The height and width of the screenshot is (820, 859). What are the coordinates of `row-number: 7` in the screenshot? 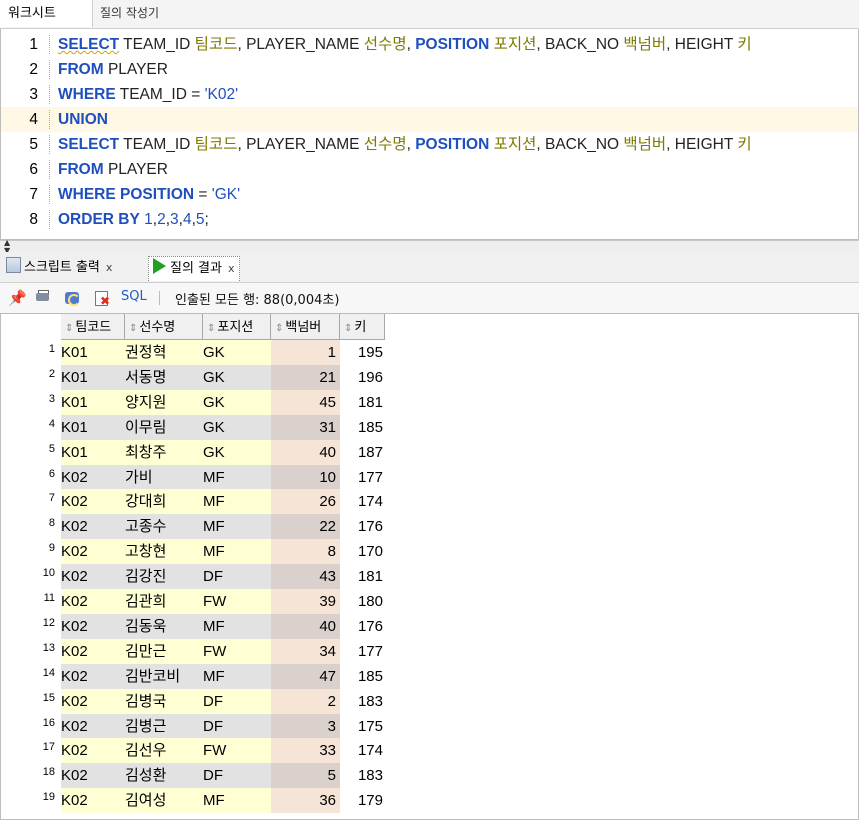 It's located at (28, 498).